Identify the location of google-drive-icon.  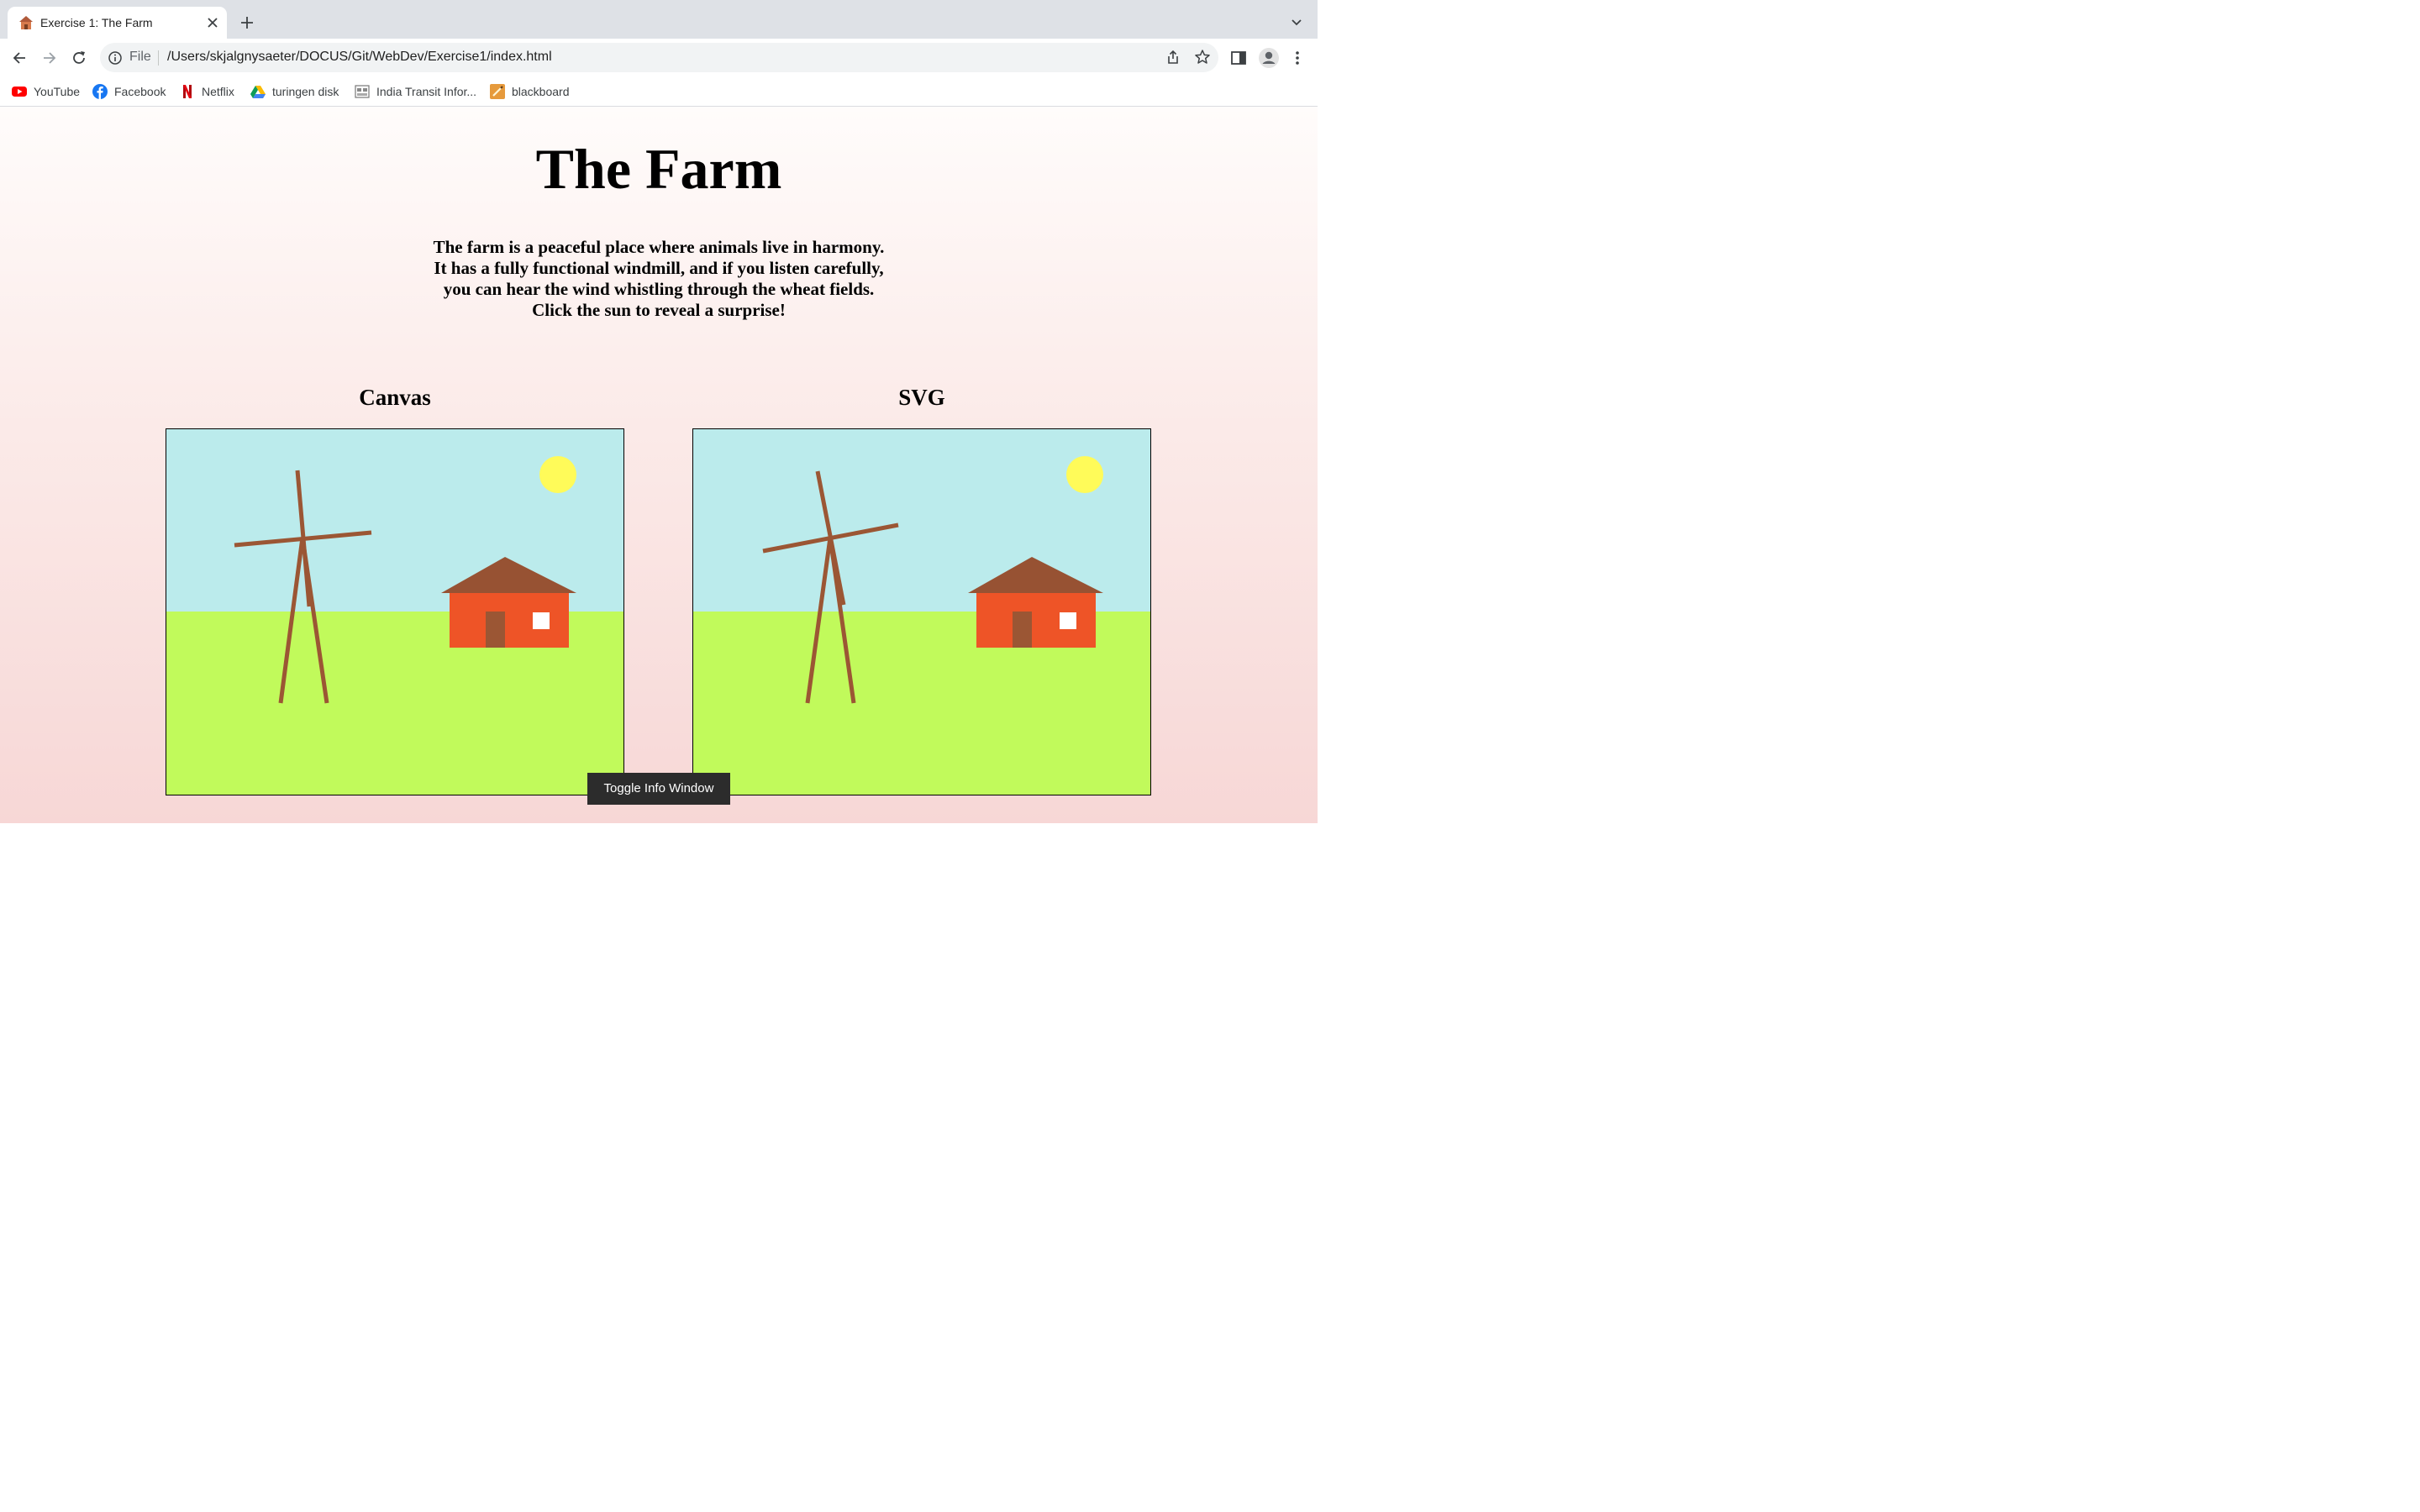
(258, 92).